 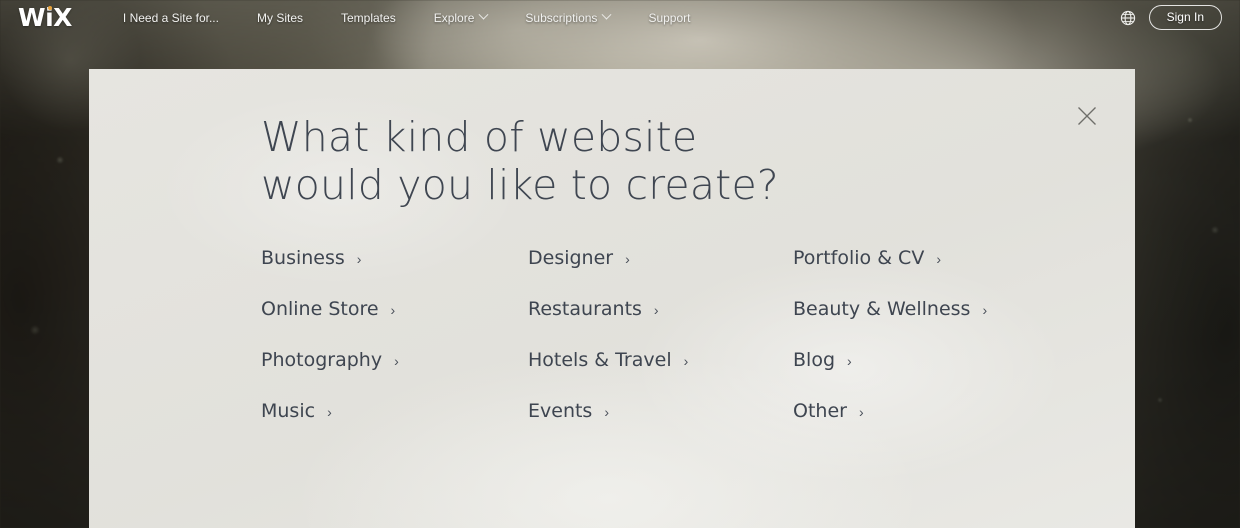 What do you see at coordinates (820, 411) in the screenshot?
I see `category-label: Other` at bounding box center [820, 411].